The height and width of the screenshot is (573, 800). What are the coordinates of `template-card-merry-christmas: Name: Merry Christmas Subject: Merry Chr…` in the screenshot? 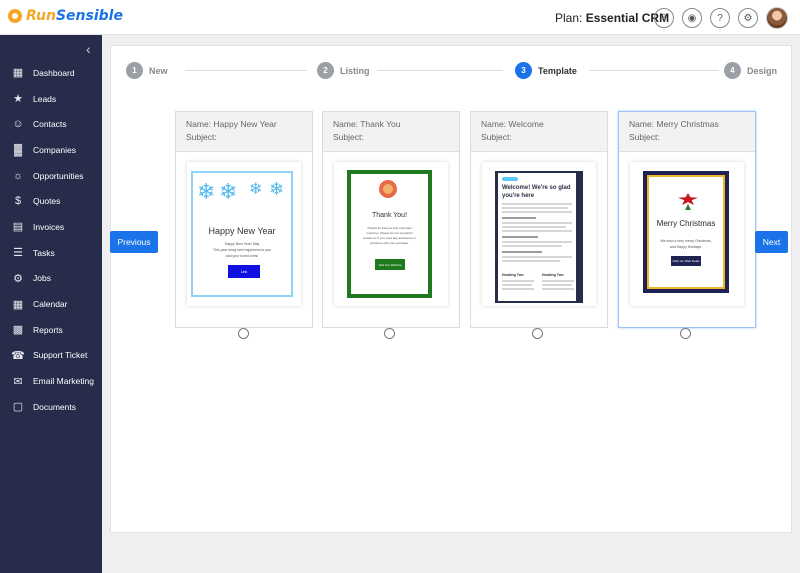 It's located at (687, 219).